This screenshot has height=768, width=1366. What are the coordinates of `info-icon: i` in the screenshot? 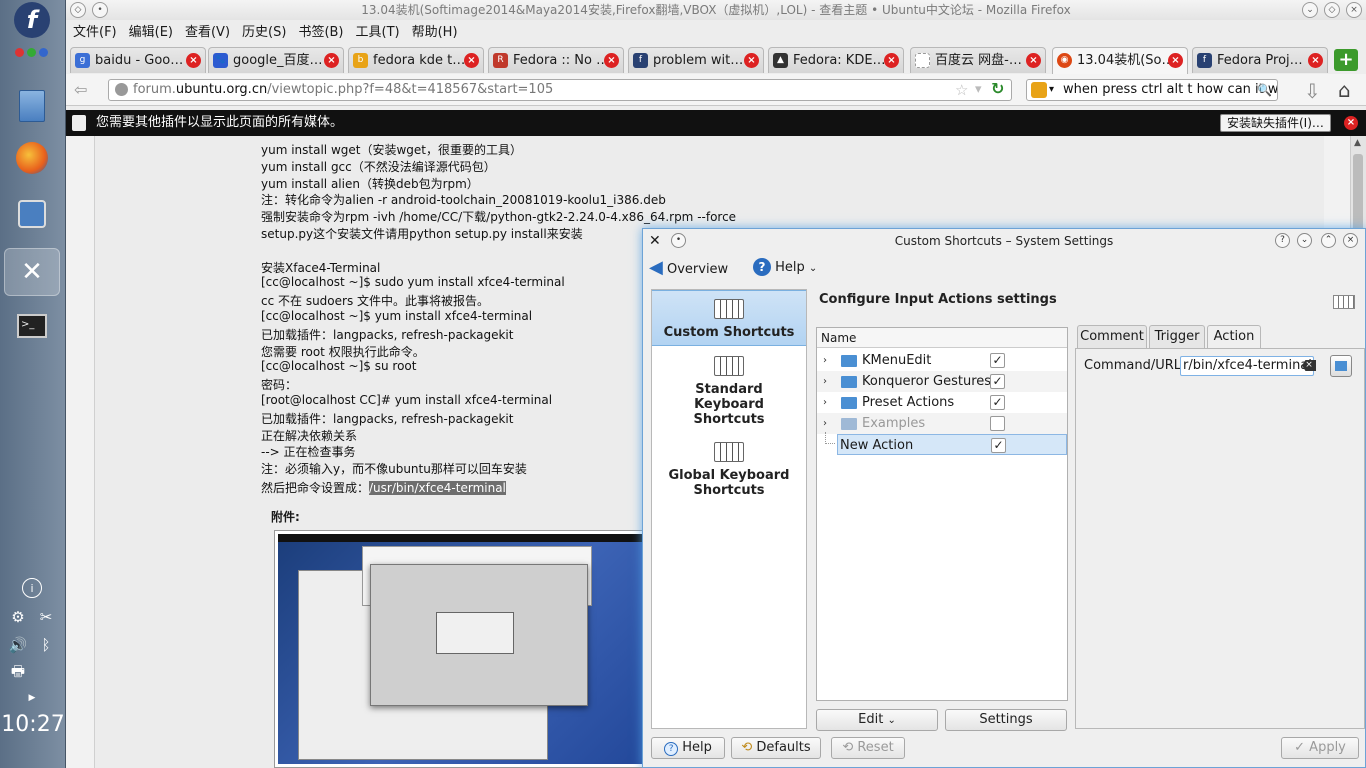 It's located at (32, 588).